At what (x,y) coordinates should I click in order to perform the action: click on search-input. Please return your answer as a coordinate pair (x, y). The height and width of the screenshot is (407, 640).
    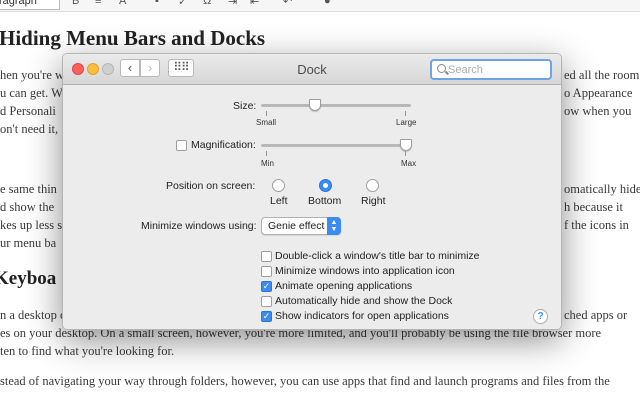
    Looking at the image, I should click on (498, 69).